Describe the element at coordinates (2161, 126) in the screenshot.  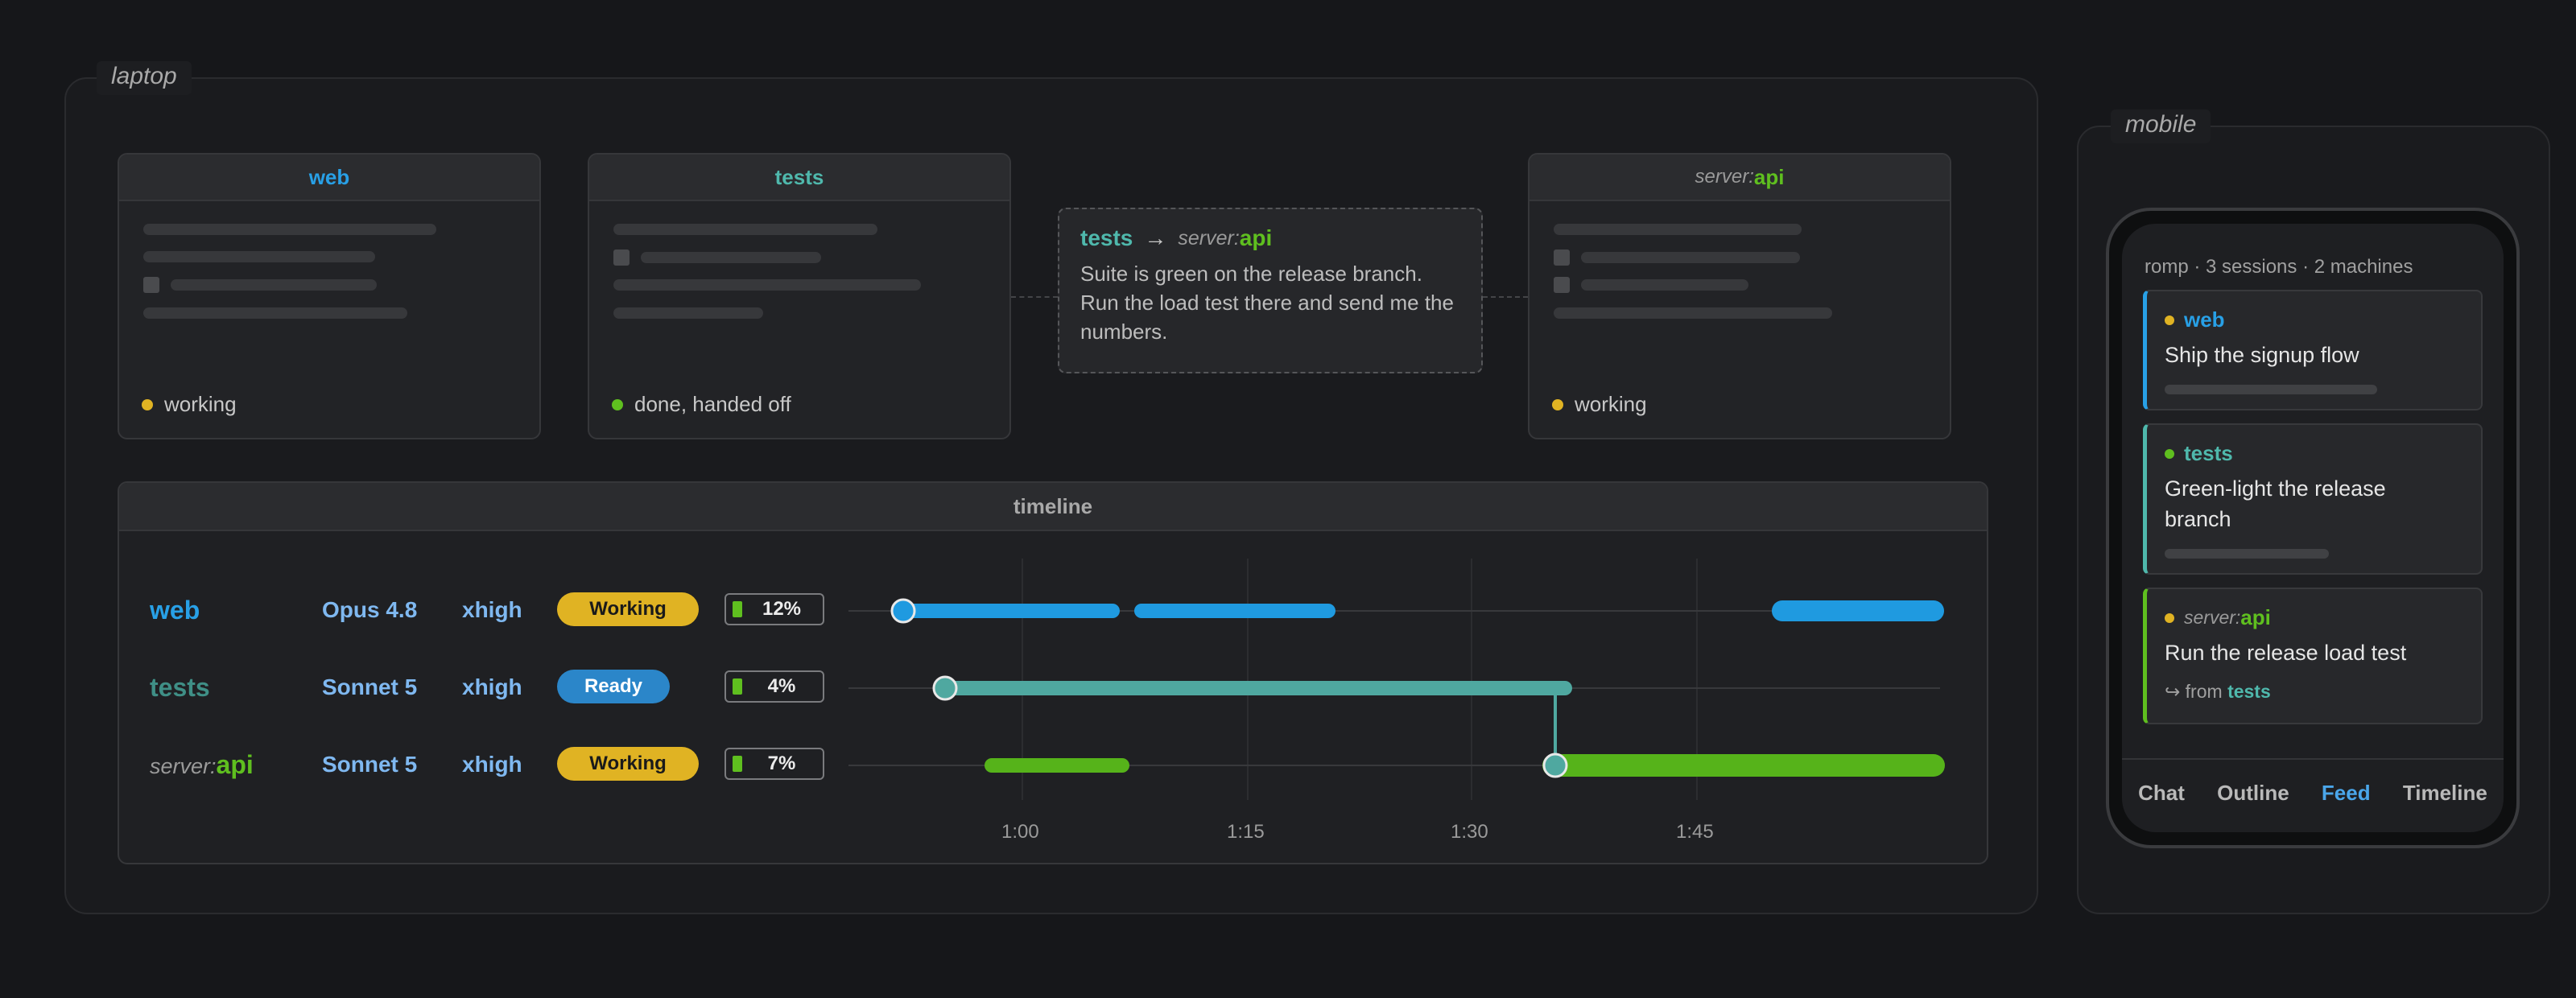
I see `mobile-group-label: mobile` at that location.